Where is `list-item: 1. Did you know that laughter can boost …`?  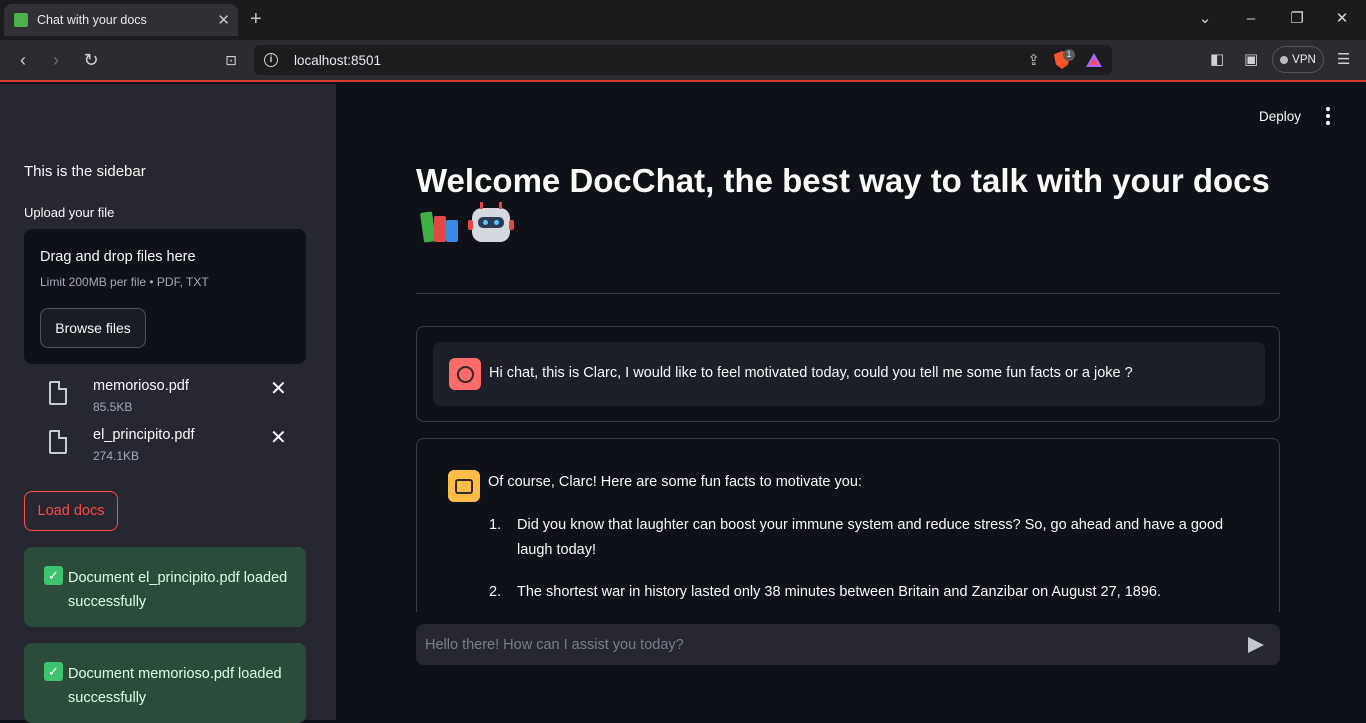 list-item: 1. Did you know that laughter can boost … is located at coordinates (869, 538).